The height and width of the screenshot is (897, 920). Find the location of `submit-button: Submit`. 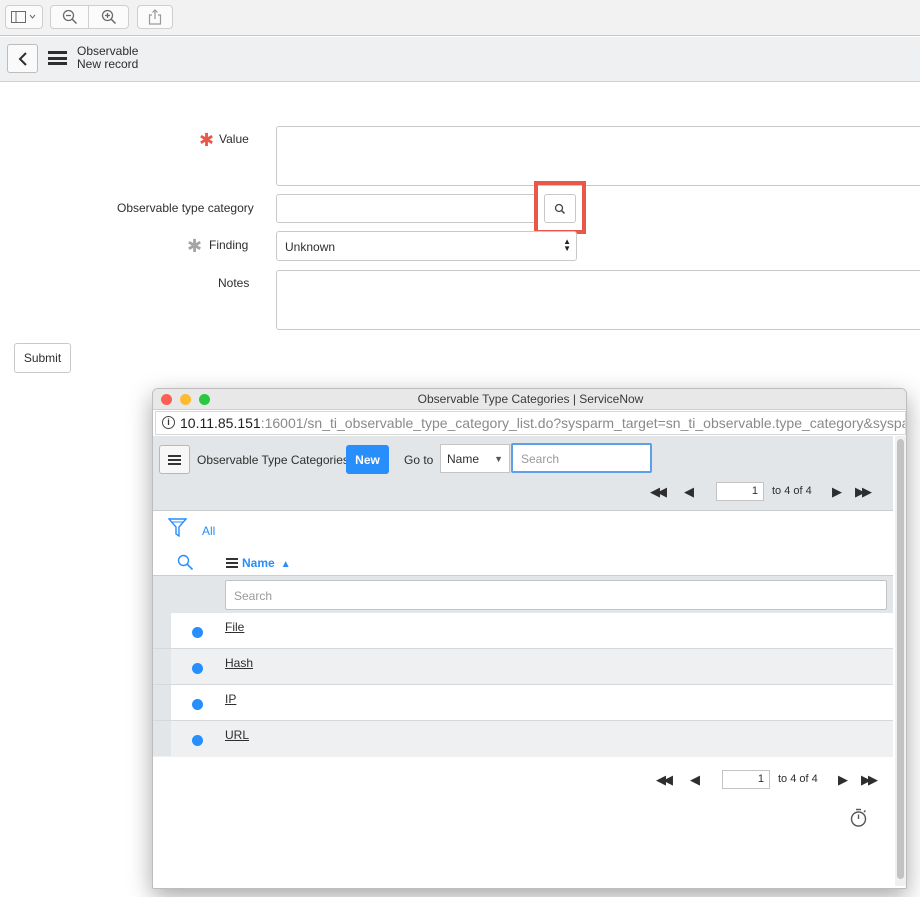

submit-button: Submit is located at coordinates (42, 358).